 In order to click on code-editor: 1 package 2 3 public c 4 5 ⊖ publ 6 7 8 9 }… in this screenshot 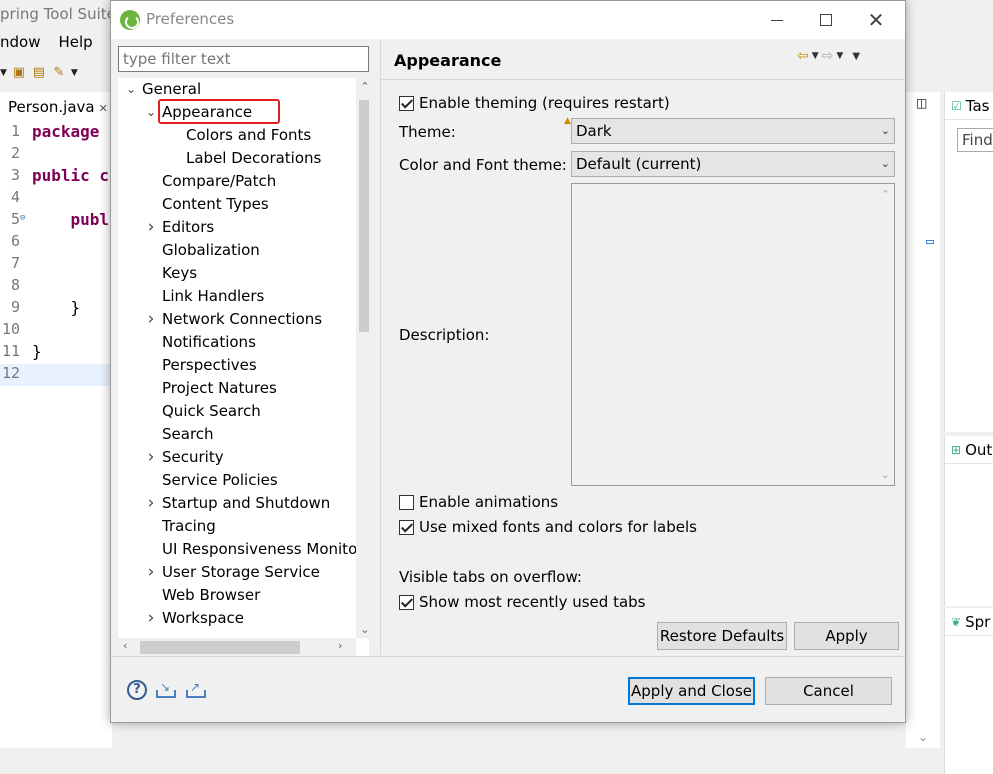, I will do `click(56, 433)`.